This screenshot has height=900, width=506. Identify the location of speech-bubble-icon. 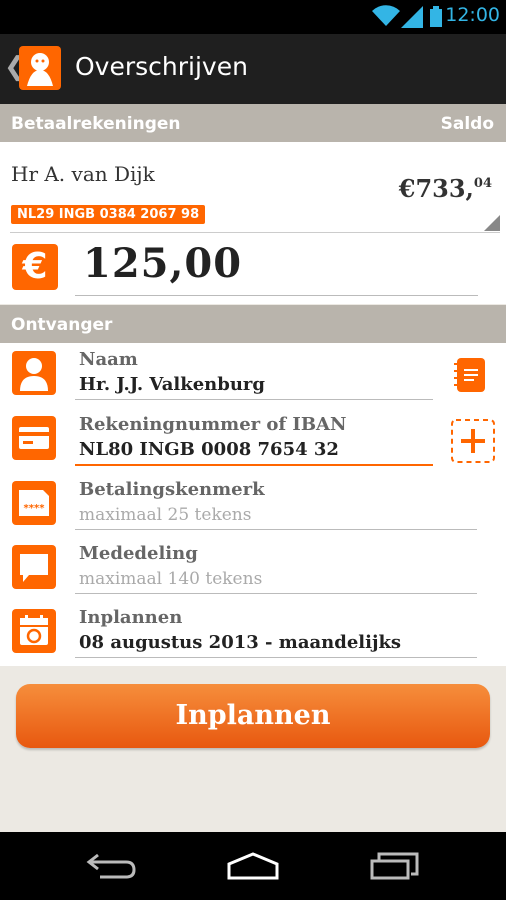
(34, 567).